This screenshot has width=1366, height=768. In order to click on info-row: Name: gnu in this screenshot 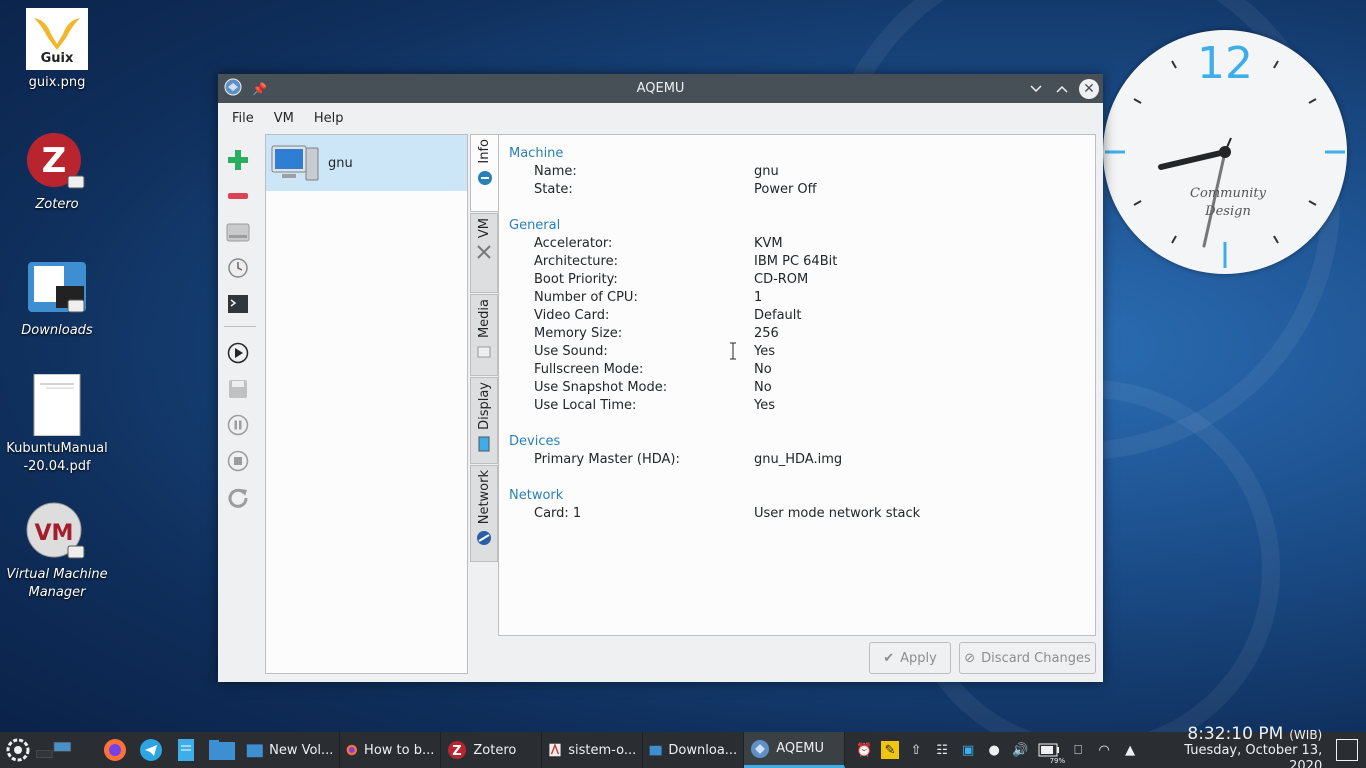, I will do `click(656, 171)`.